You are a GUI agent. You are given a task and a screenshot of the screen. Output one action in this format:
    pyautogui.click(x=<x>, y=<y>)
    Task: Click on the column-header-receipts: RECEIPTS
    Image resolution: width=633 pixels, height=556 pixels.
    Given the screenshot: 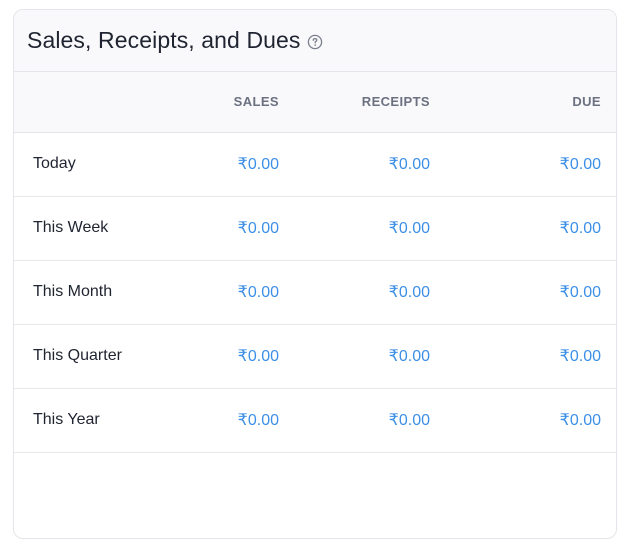 What is the action you would take?
    pyautogui.click(x=373, y=102)
    